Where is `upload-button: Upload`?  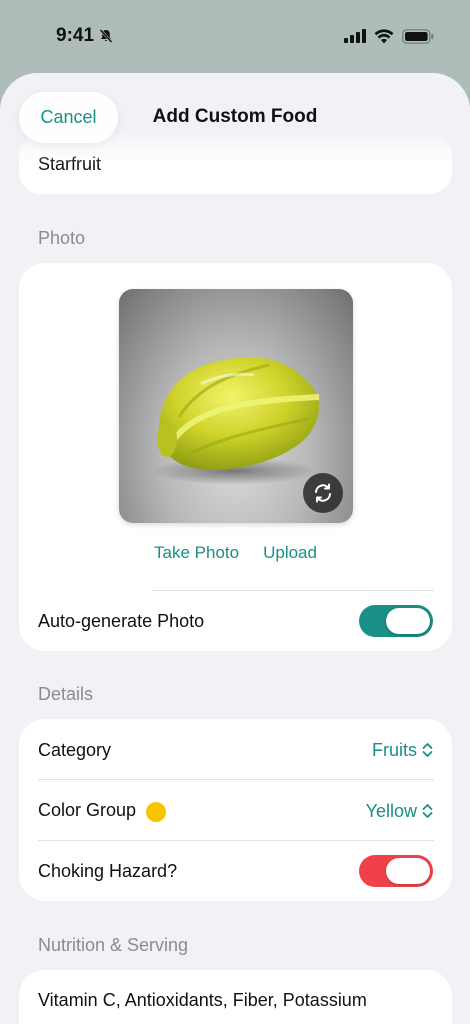 upload-button: Upload is located at coordinates (290, 553).